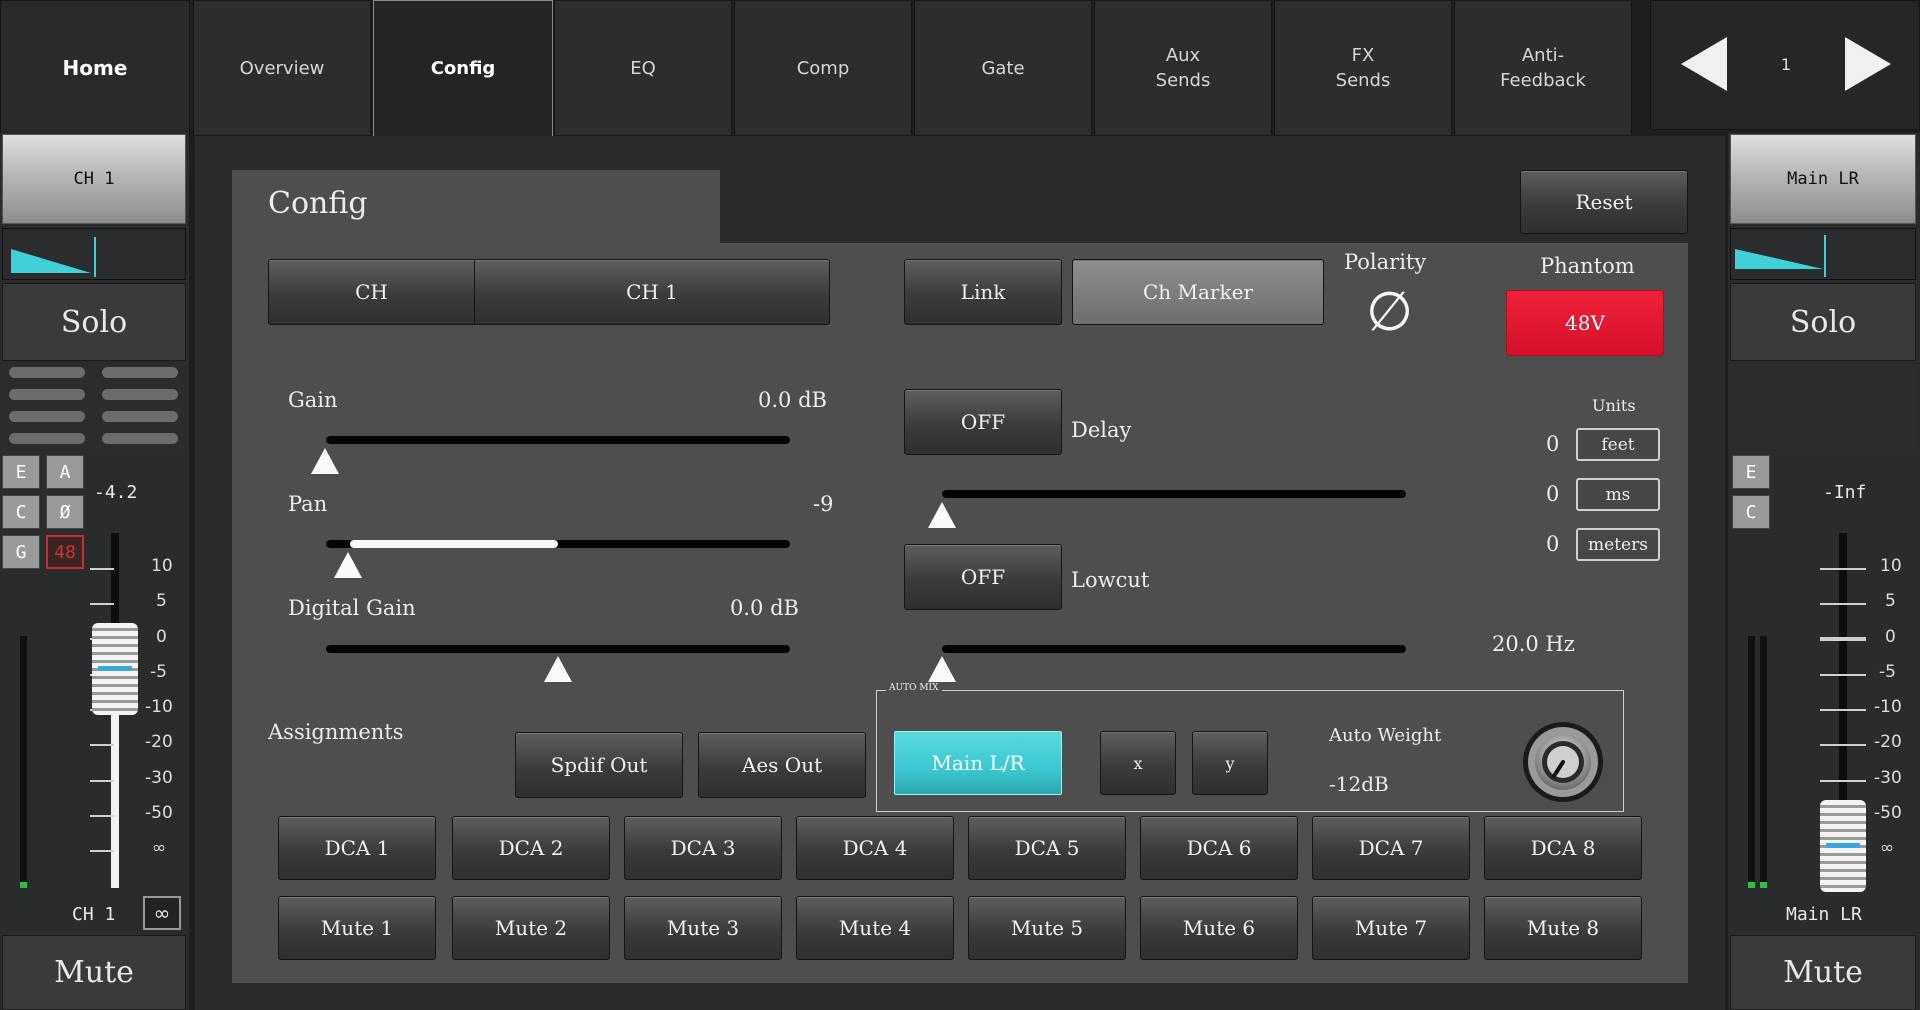 The width and height of the screenshot is (1920, 1010). What do you see at coordinates (1763, 762) in the screenshot?
I see `main-level-meter-right` at bounding box center [1763, 762].